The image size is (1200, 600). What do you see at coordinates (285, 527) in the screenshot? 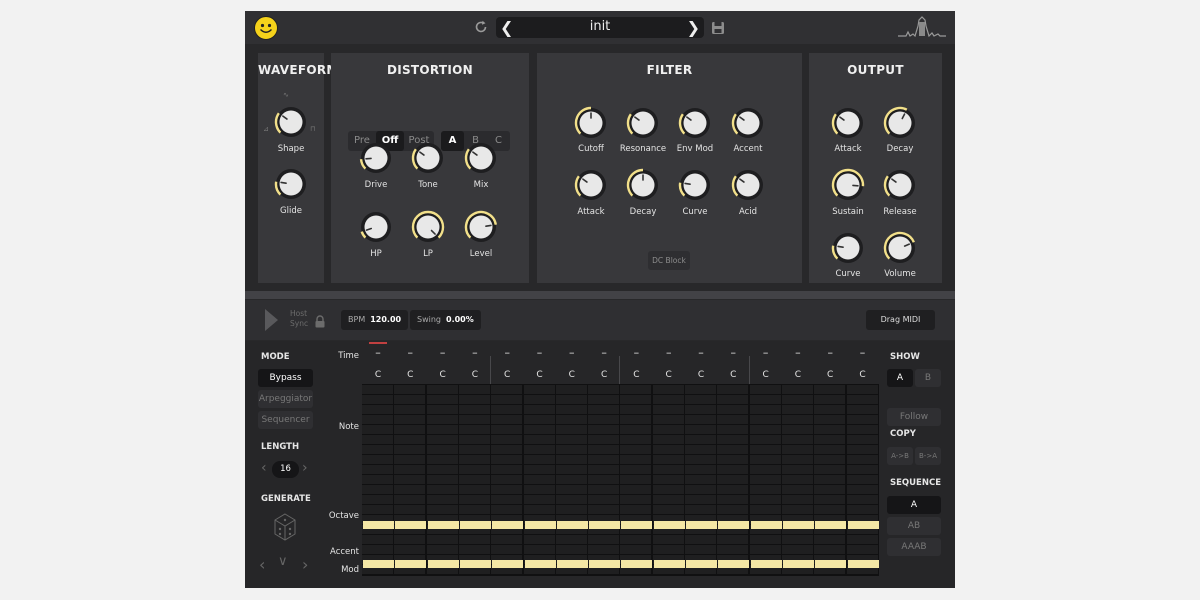
I see `dice-icon` at bounding box center [285, 527].